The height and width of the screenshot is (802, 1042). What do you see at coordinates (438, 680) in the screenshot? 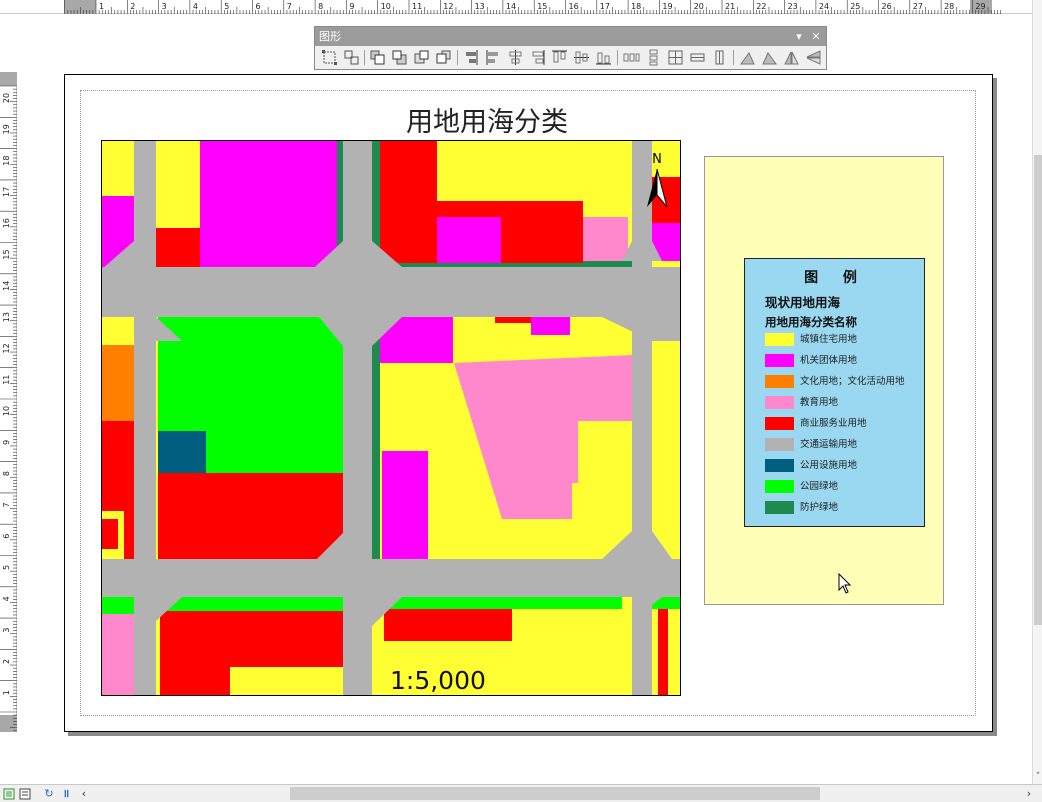
I see `scale-text: 1:5,000` at bounding box center [438, 680].